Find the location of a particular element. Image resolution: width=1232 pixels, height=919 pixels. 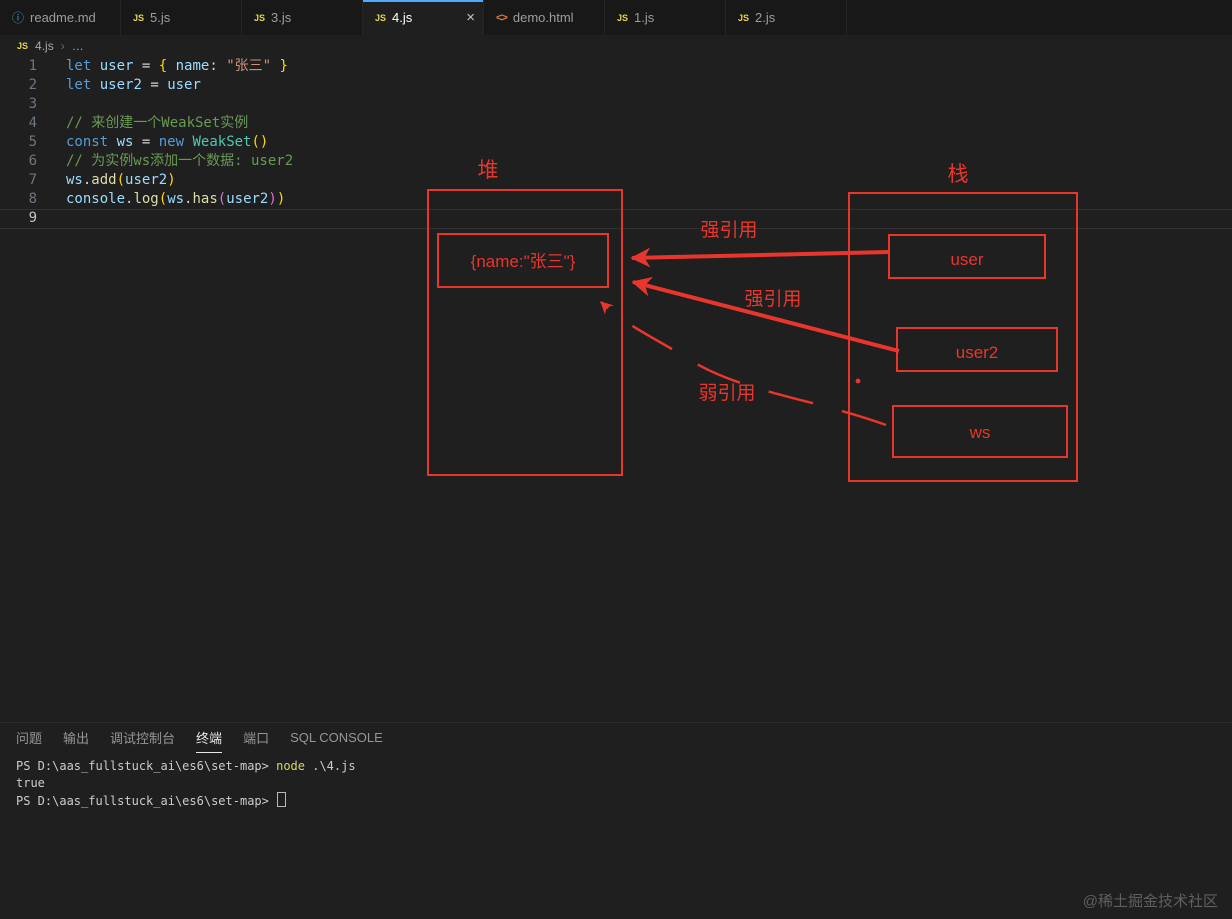

tab-demo.html: <> demo.html is located at coordinates (544, 17).